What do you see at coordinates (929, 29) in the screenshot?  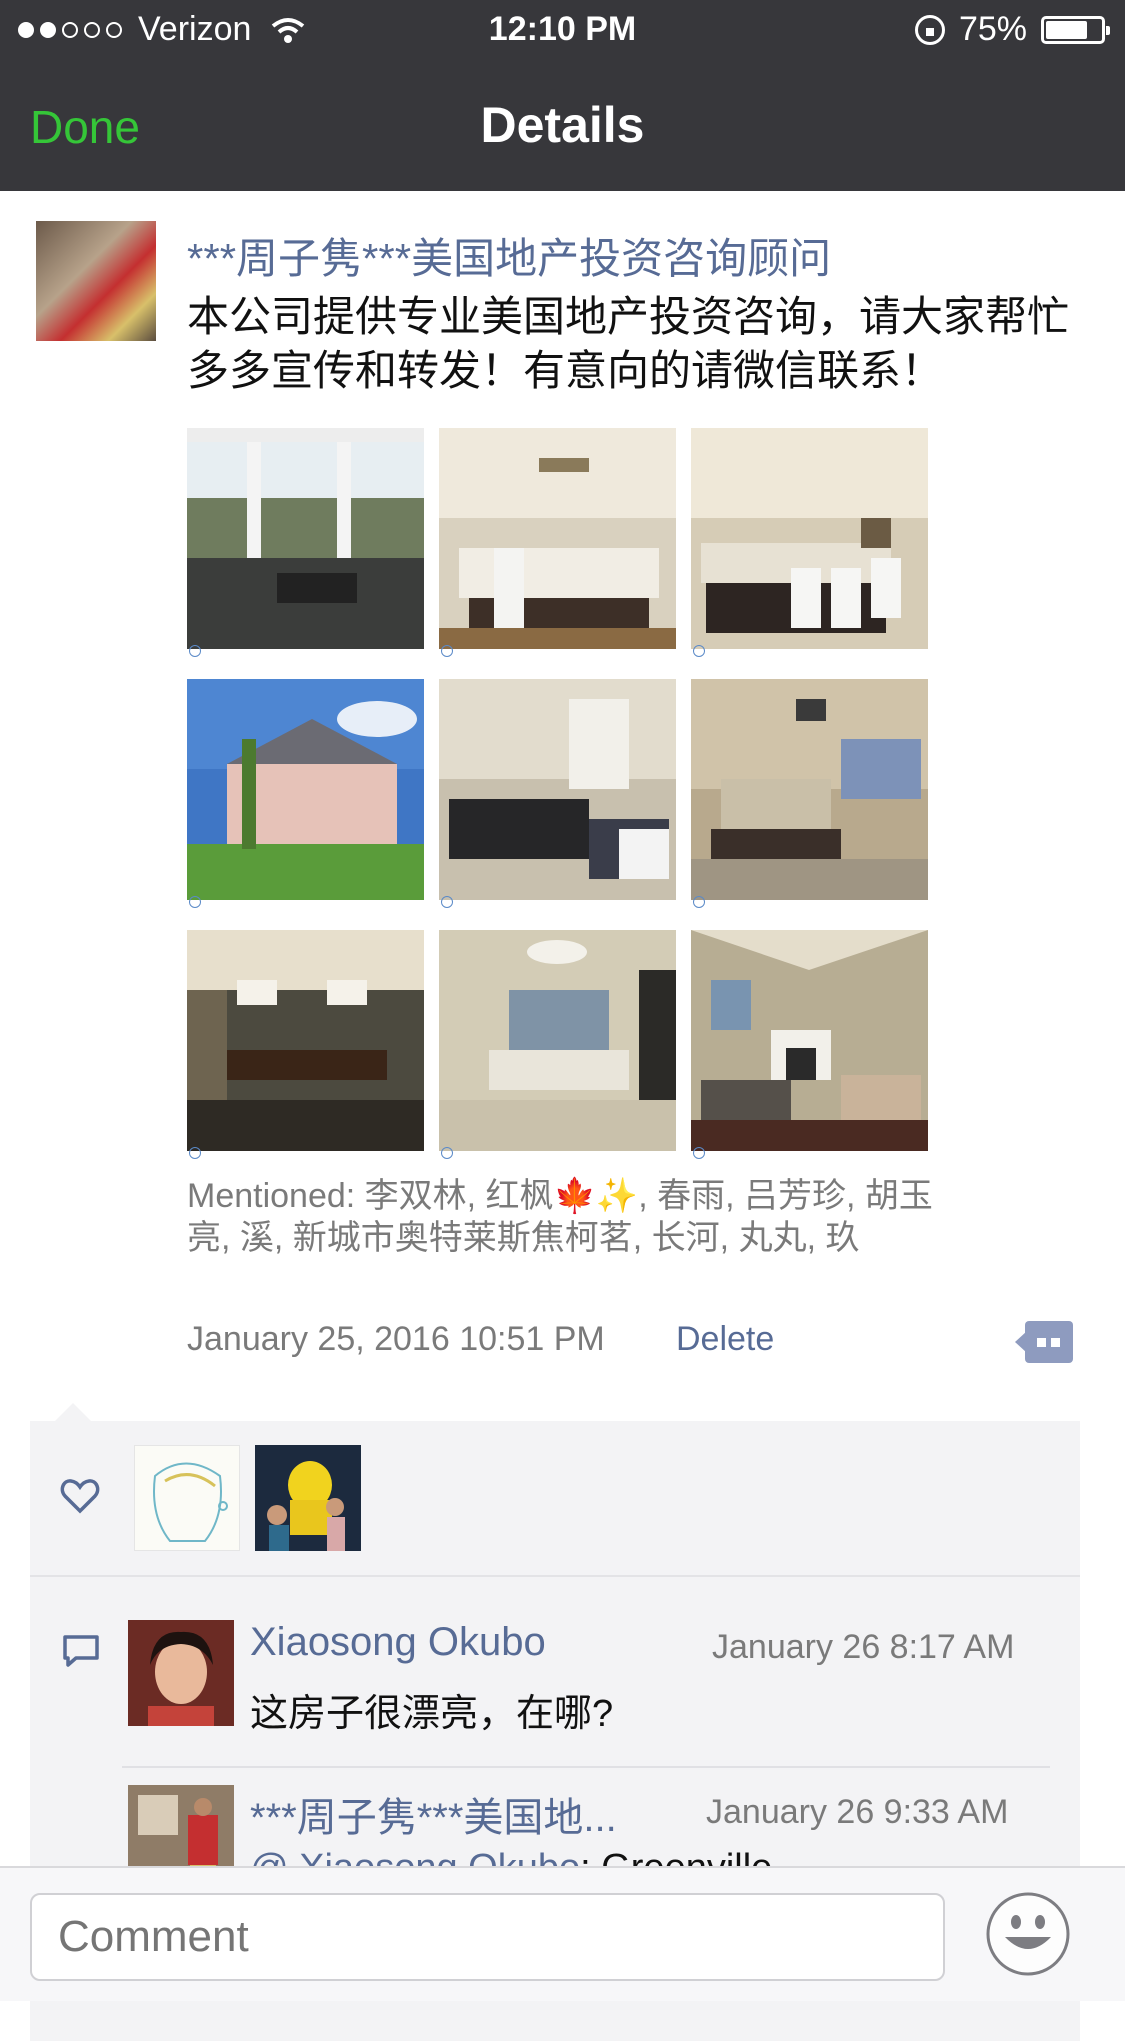 I see `rotation-lock-icon` at bounding box center [929, 29].